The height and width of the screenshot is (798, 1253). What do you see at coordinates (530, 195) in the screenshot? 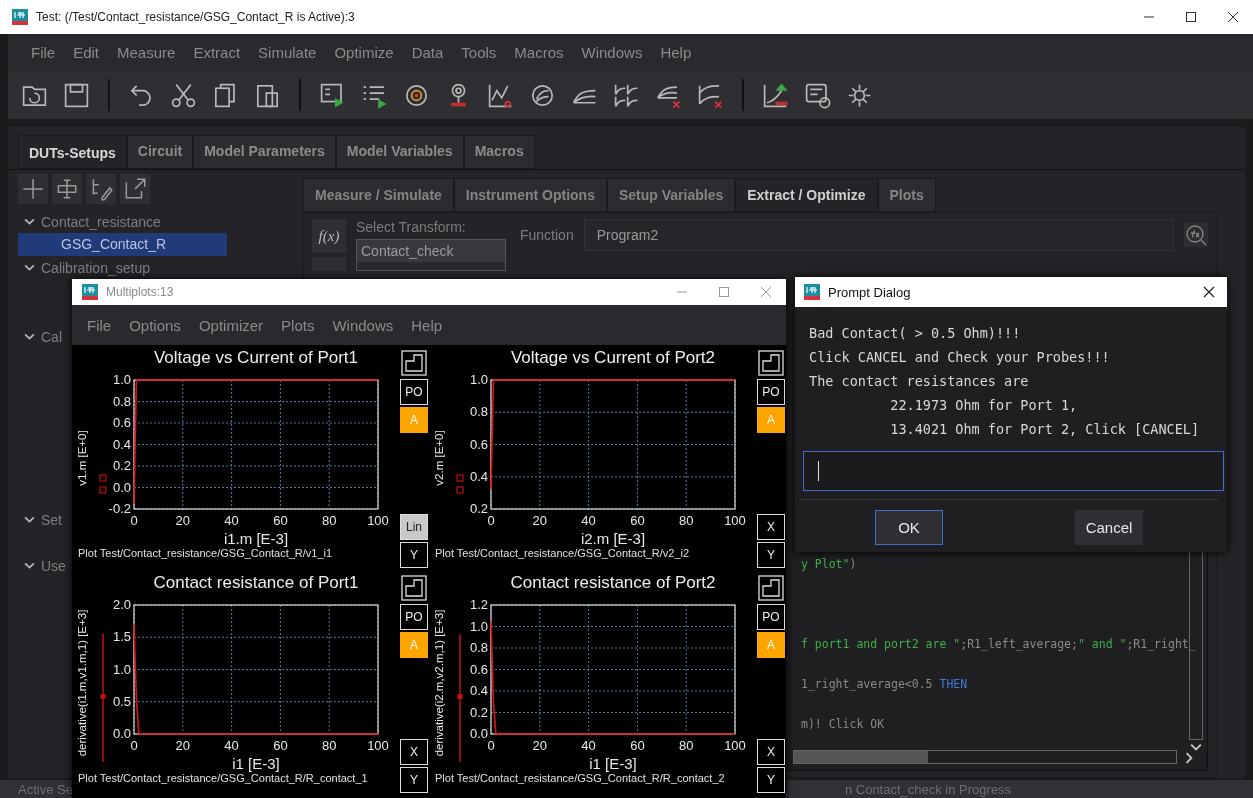
I see `tab: Instrument Options` at bounding box center [530, 195].